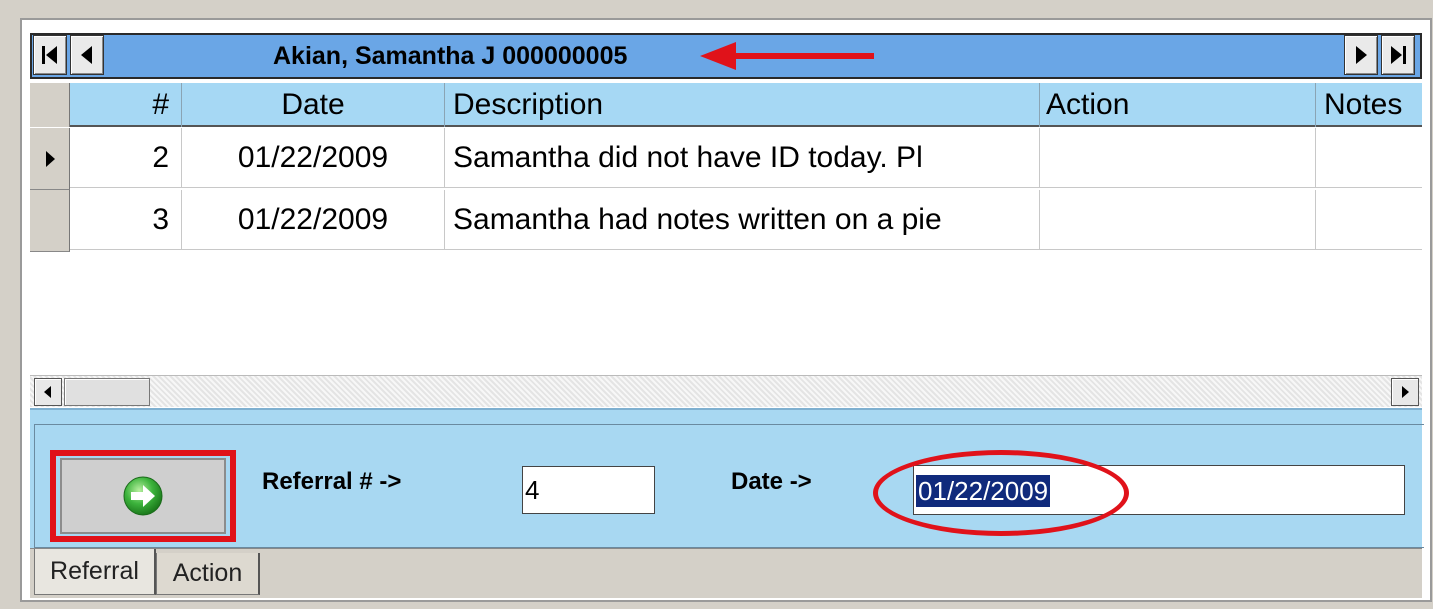  I want to click on annotation-arrow, so click(787, 56).